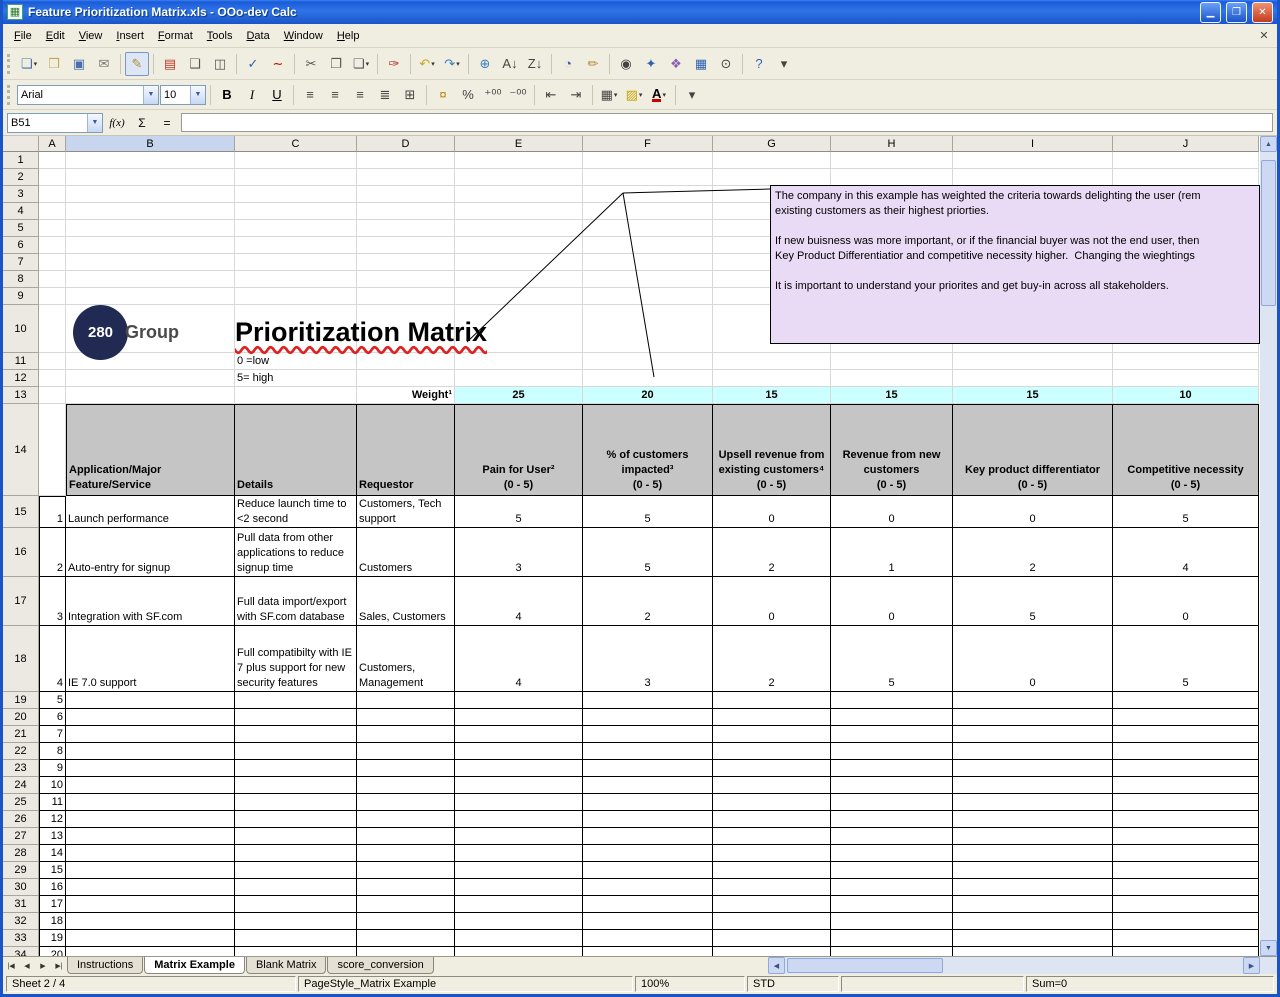 This screenshot has height=997, width=1280. What do you see at coordinates (1033, 717) in the screenshot?
I see `cell-I20` at bounding box center [1033, 717].